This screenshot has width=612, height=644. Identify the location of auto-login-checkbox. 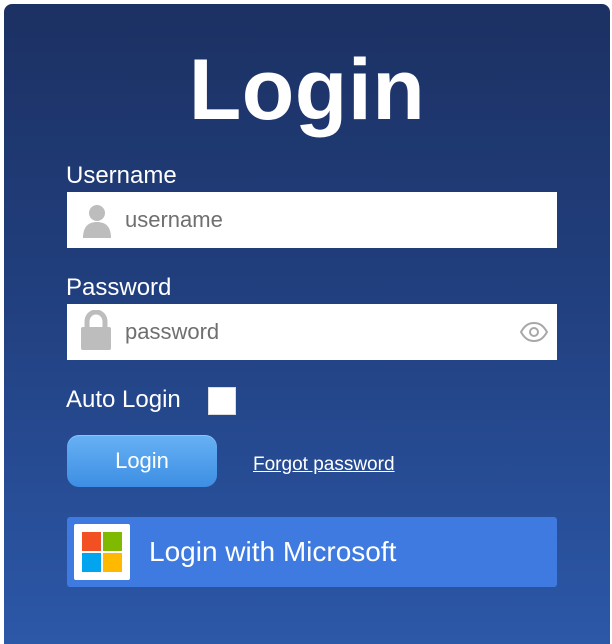
(222, 401).